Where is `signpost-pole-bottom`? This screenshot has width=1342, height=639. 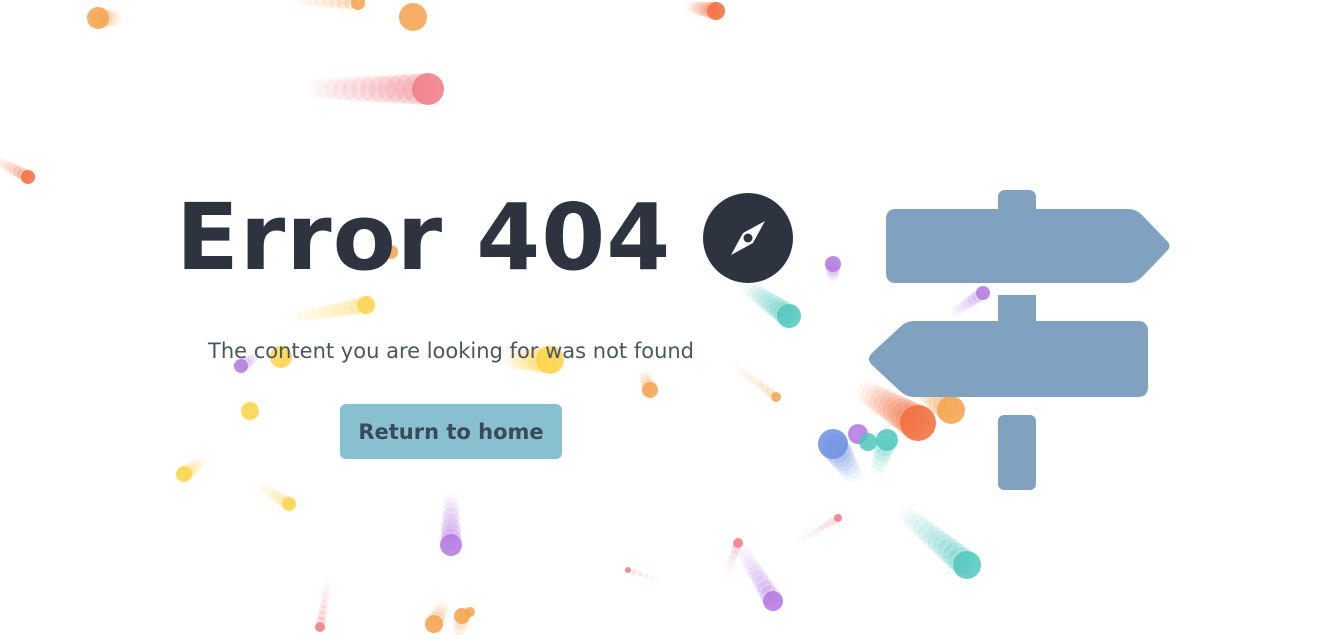 signpost-pole-bottom is located at coordinates (1017, 452).